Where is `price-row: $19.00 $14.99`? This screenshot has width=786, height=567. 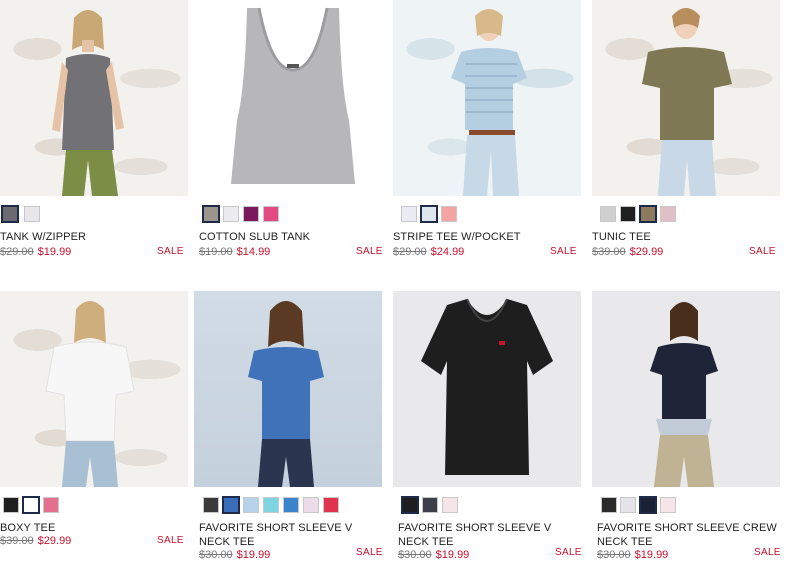 price-row: $19.00 $14.99 is located at coordinates (234, 252).